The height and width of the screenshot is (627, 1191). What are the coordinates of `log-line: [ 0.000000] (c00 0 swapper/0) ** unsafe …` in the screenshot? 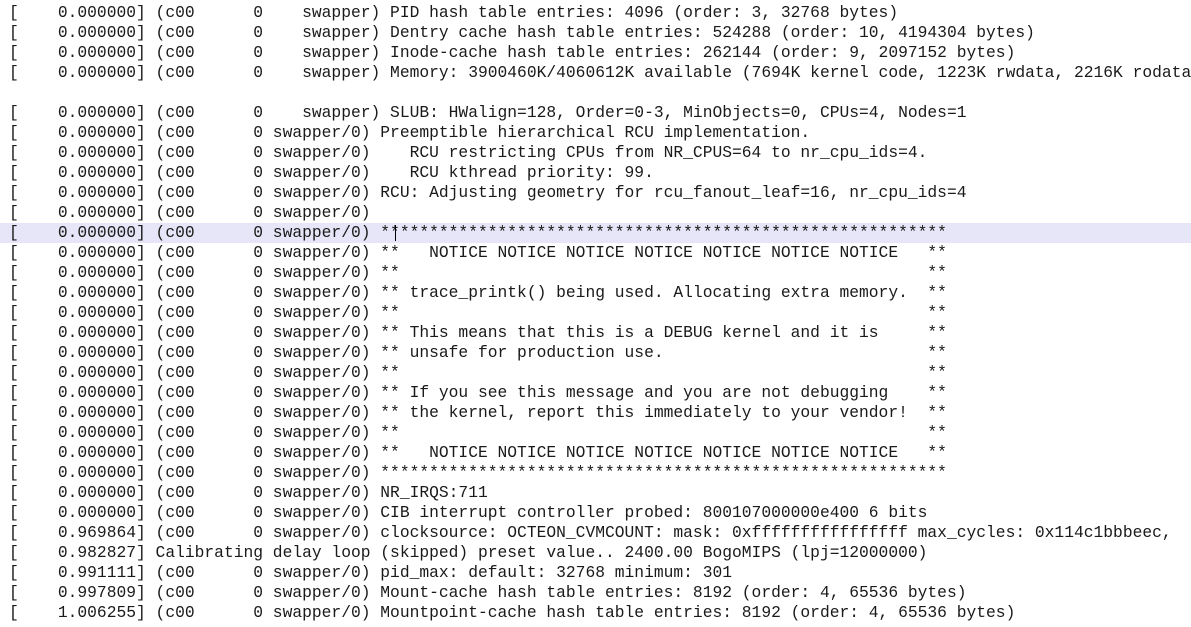 It's located at (478, 352).